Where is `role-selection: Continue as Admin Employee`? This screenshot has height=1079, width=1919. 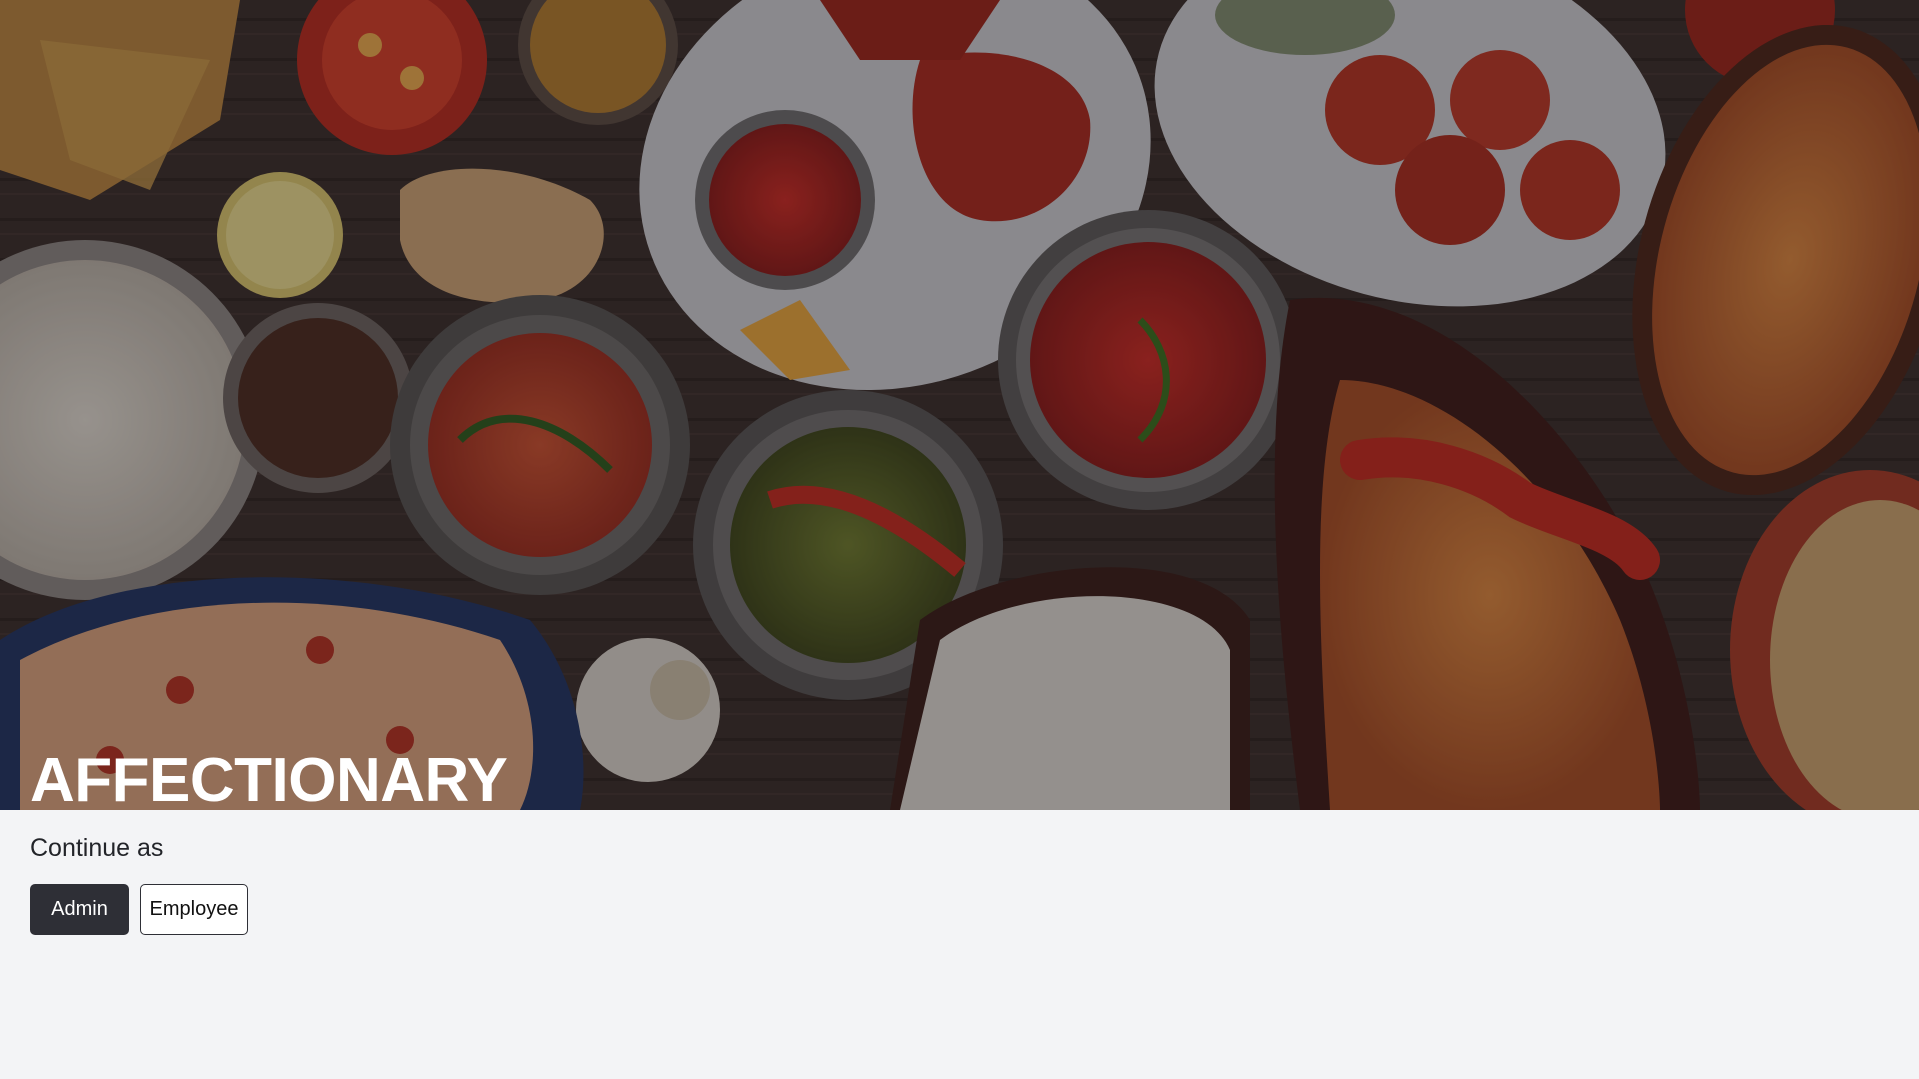
role-selection: Continue as Admin Employee is located at coordinates (139, 883).